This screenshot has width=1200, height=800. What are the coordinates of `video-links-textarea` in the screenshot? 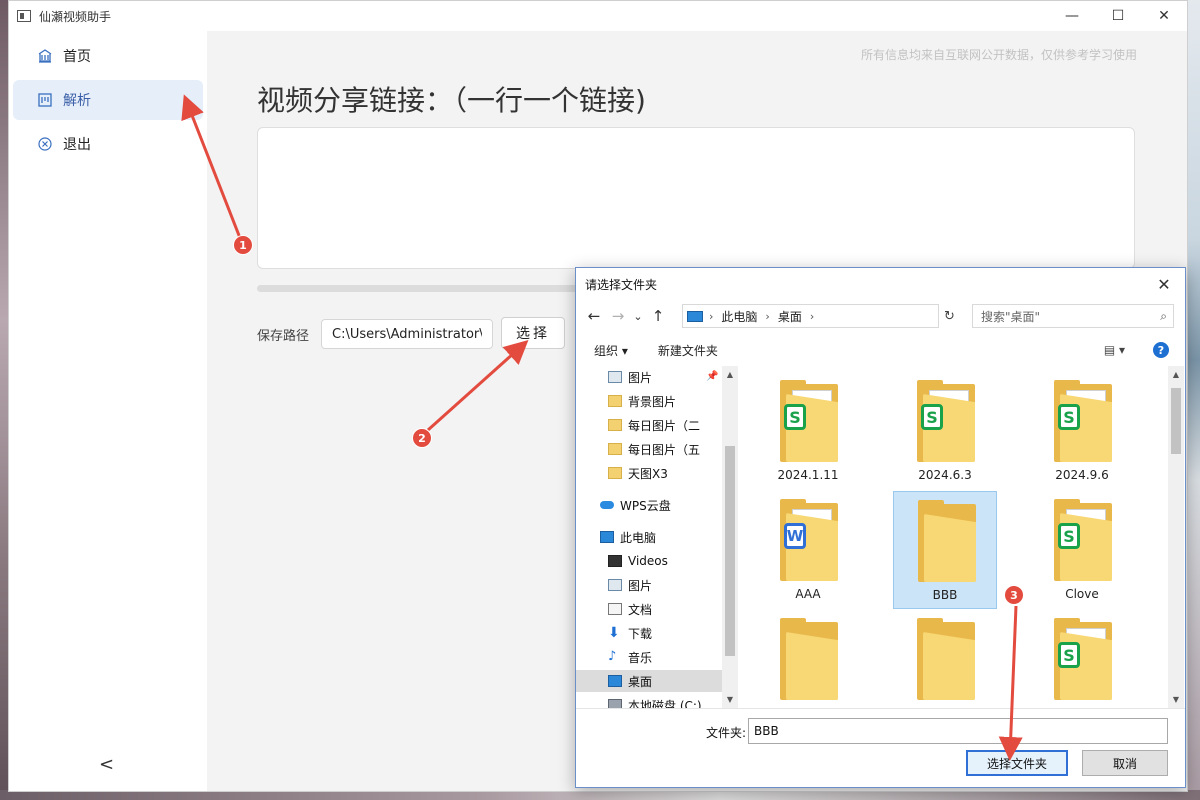 It's located at (696, 198).